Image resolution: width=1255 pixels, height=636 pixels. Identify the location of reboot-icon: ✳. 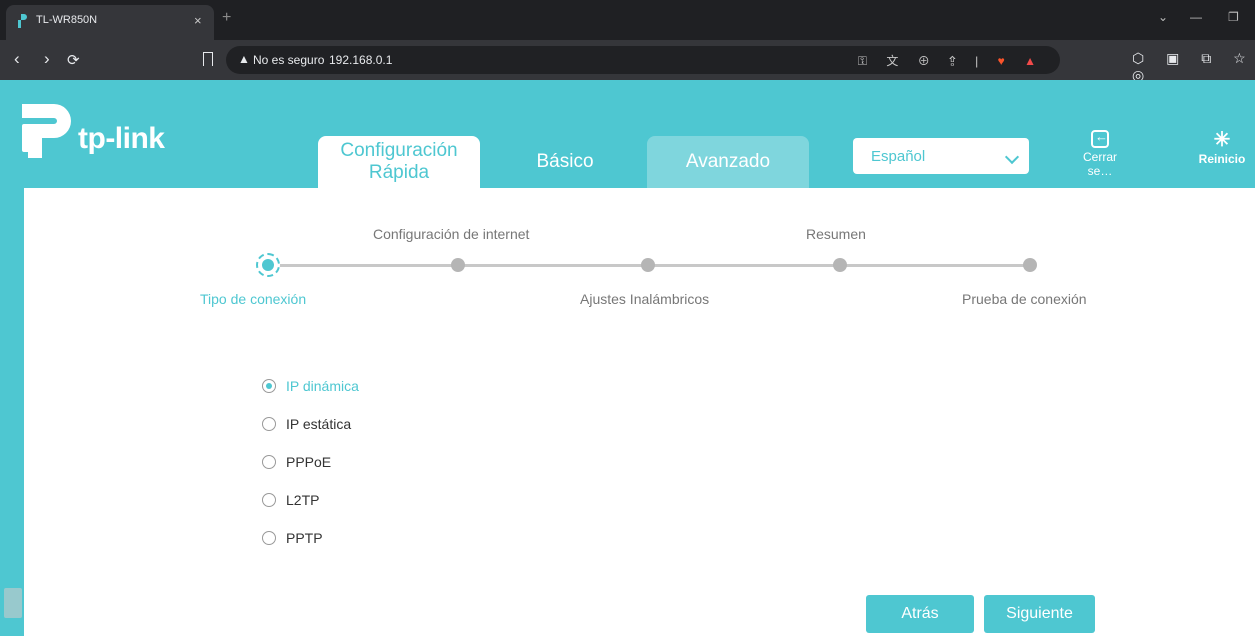
(1222, 140).